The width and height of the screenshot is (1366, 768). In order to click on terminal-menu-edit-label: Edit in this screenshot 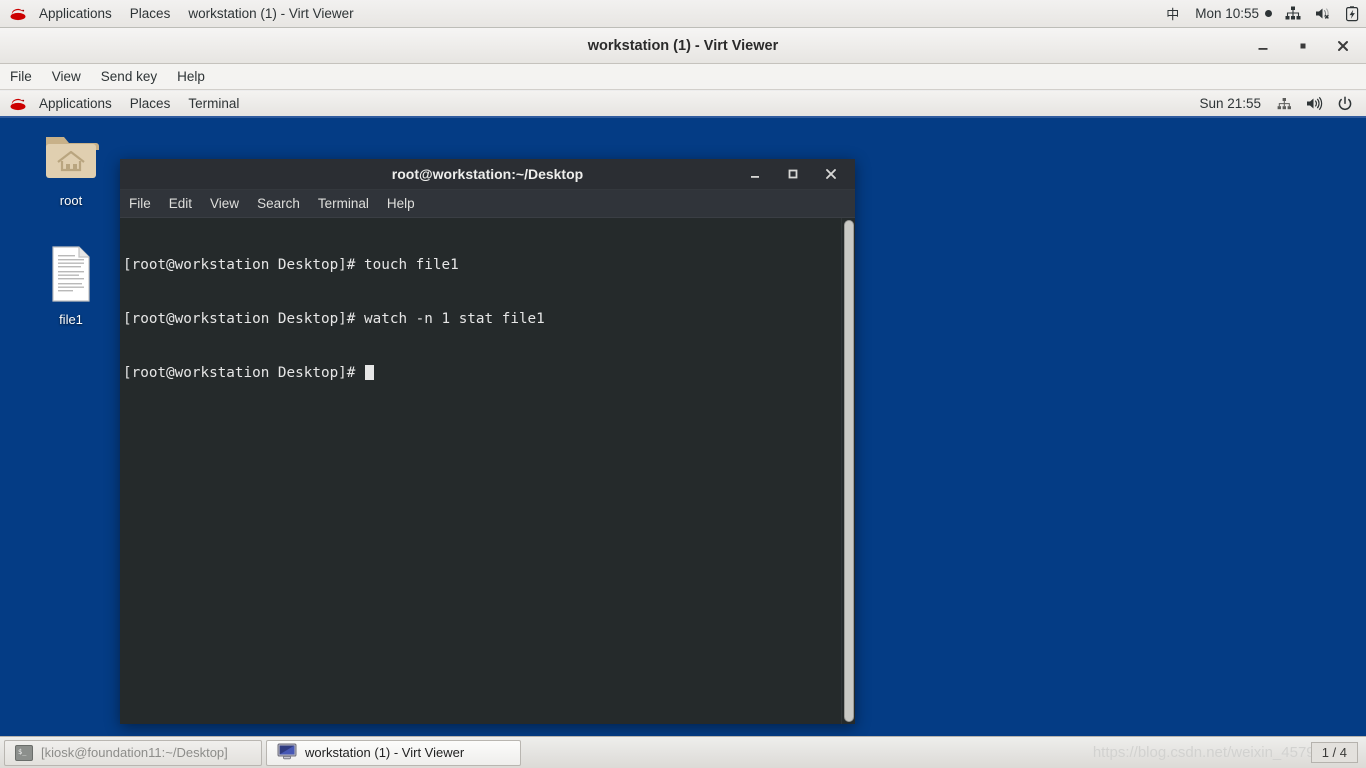, I will do `click(180, 203)`.